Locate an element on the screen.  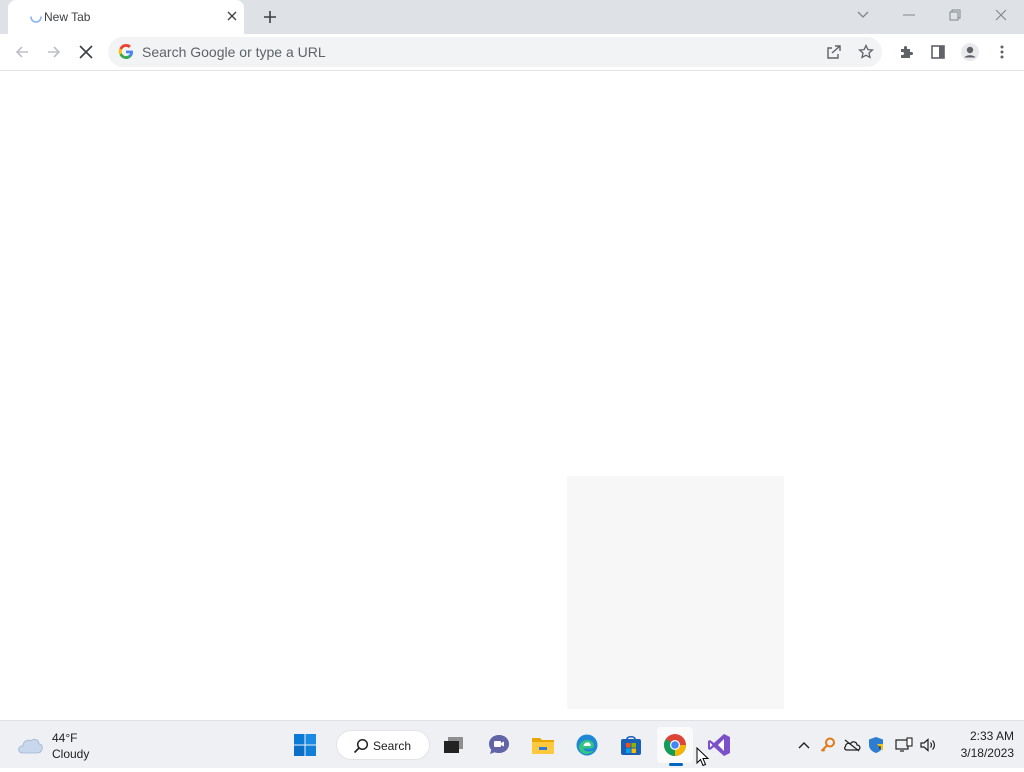
close-window-icon is located at coordinates (1001, 15).